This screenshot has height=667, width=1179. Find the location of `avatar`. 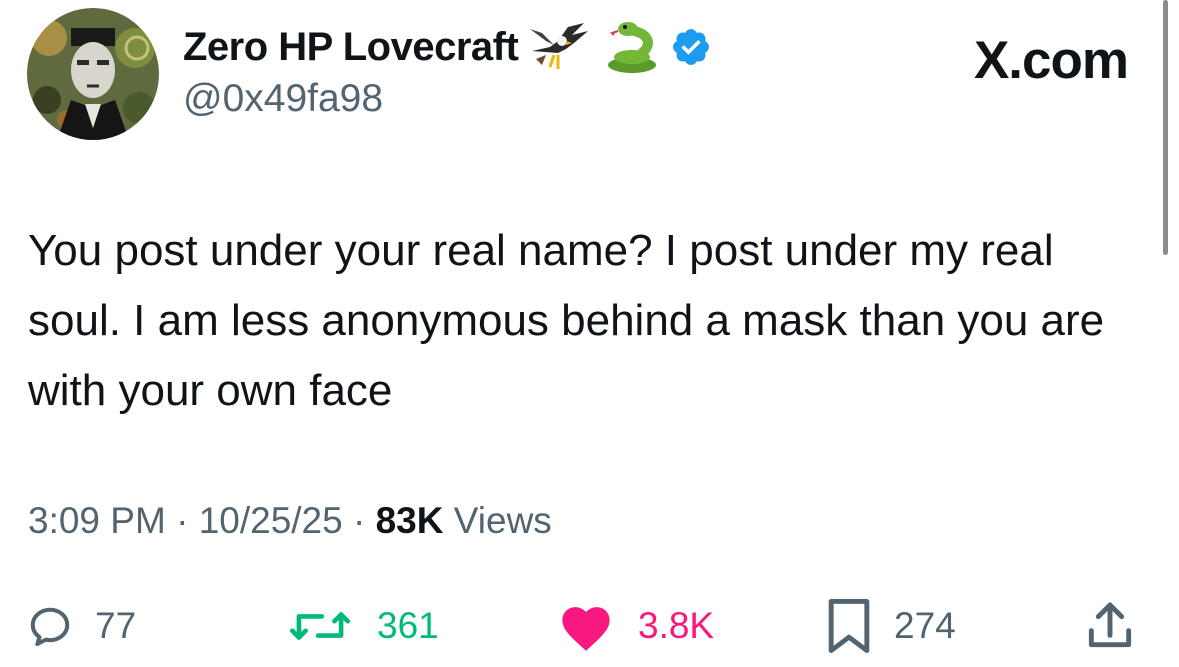

avatar is located at coordinates (93, 74).